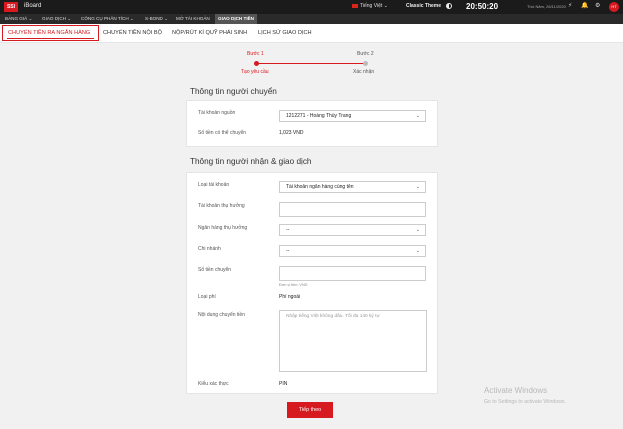  Describe the element at coordinates (285, 33) in the screenshot. I see `tab-lich-su-giao-dich: LỊCH SỬ GIAO DỊCH` at that location.